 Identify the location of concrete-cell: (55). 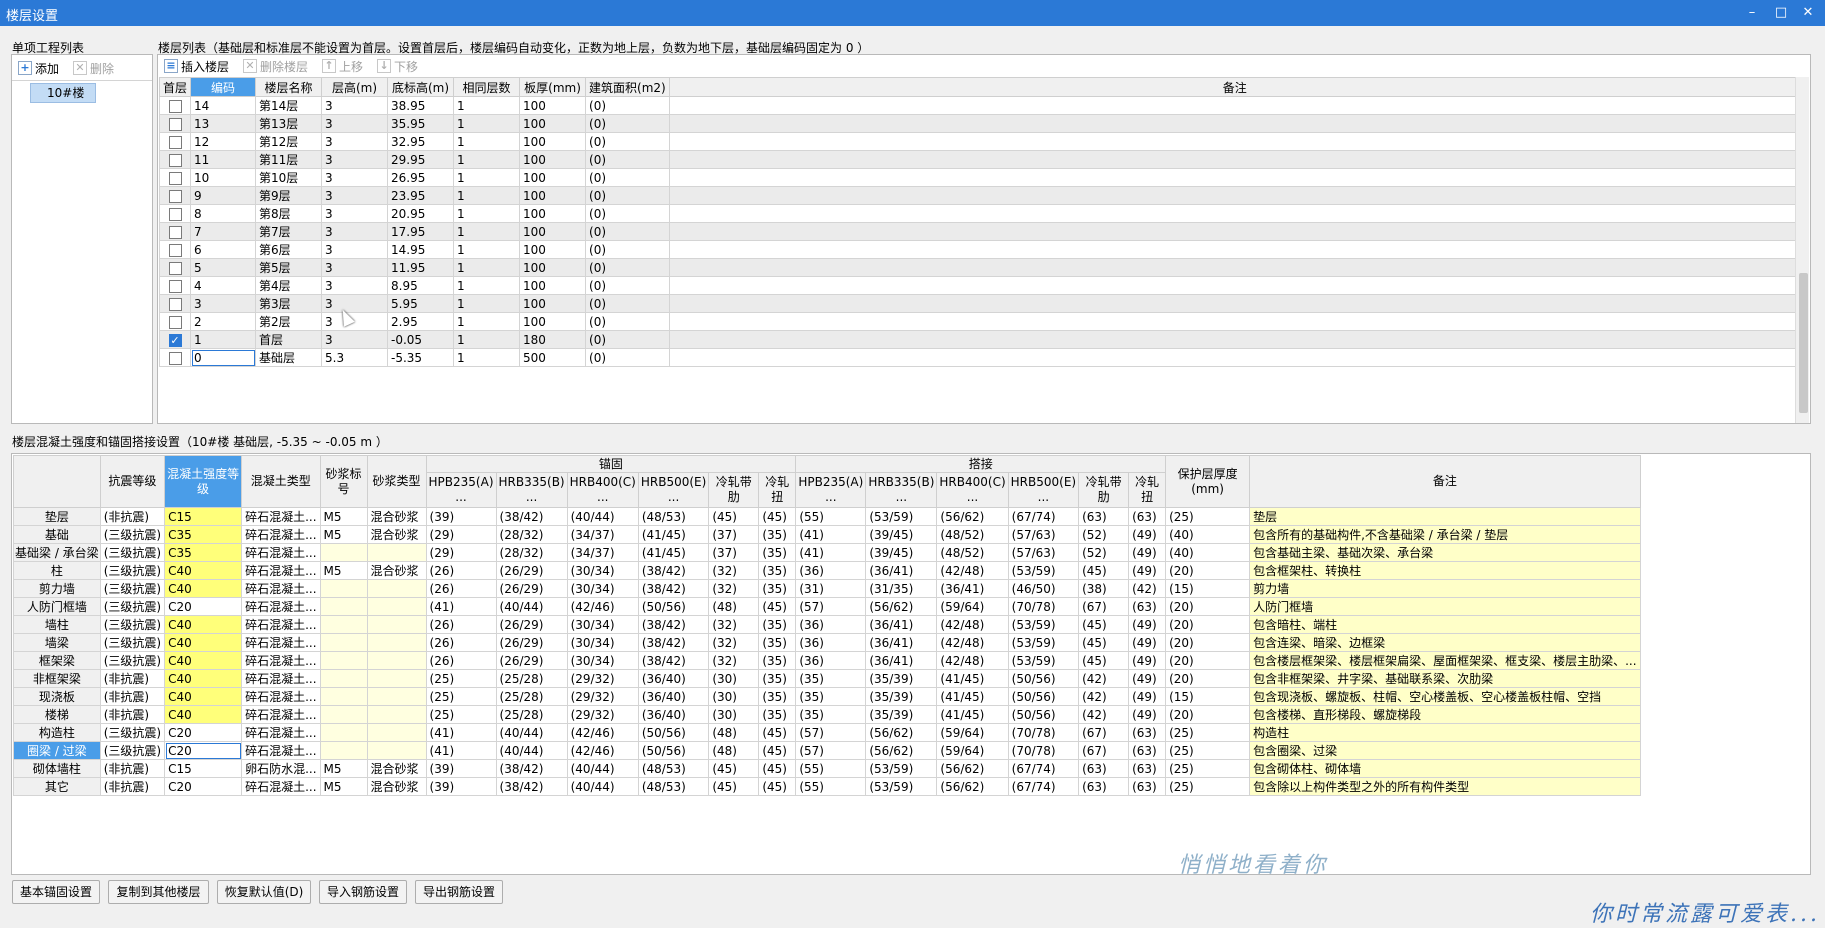
(831, 786).